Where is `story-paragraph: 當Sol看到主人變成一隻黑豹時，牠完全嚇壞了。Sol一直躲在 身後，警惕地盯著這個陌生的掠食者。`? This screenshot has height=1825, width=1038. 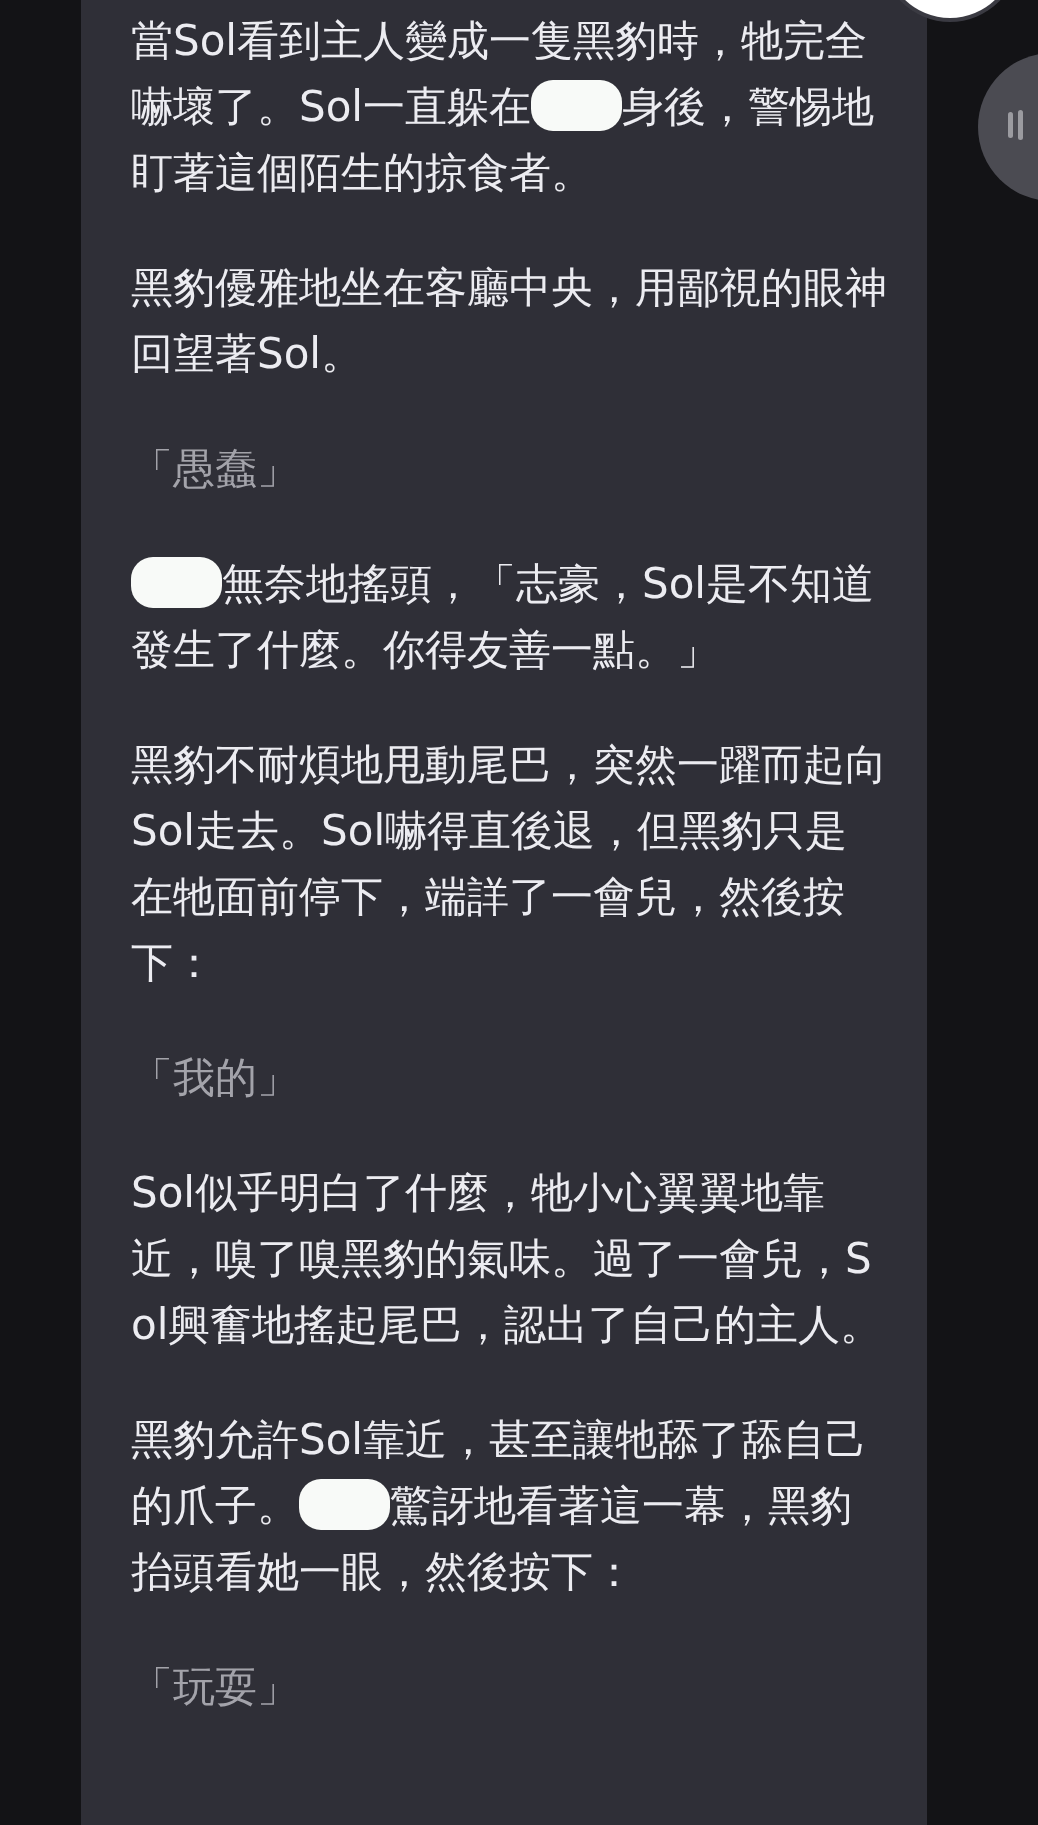 story-paragraph: 當Sol看到主人變成一隻黑豹時，牠完全嚇壞了。Sol一直躲在 身後，警惕地盯著這個陌生的掠食者。 is located at coordinates (503, 107).